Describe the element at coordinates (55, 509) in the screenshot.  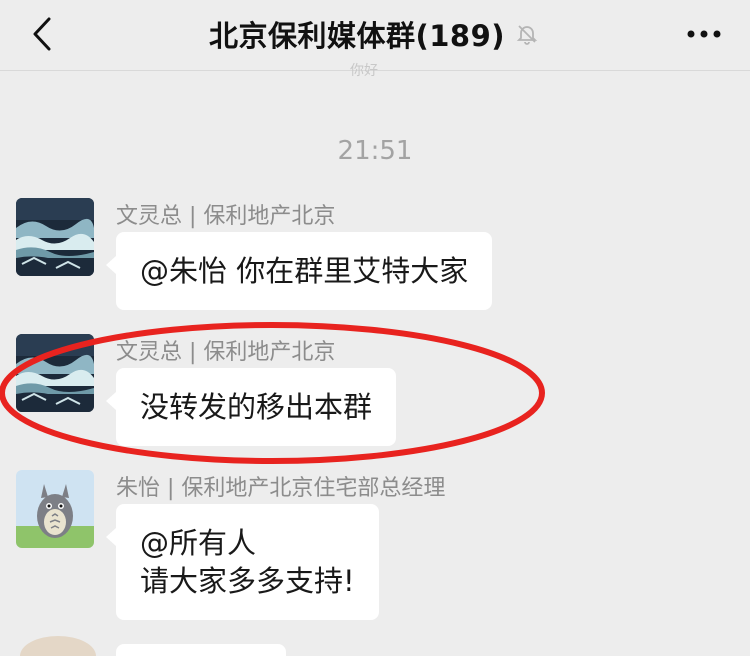
I see `totoro-avatar` at that location.